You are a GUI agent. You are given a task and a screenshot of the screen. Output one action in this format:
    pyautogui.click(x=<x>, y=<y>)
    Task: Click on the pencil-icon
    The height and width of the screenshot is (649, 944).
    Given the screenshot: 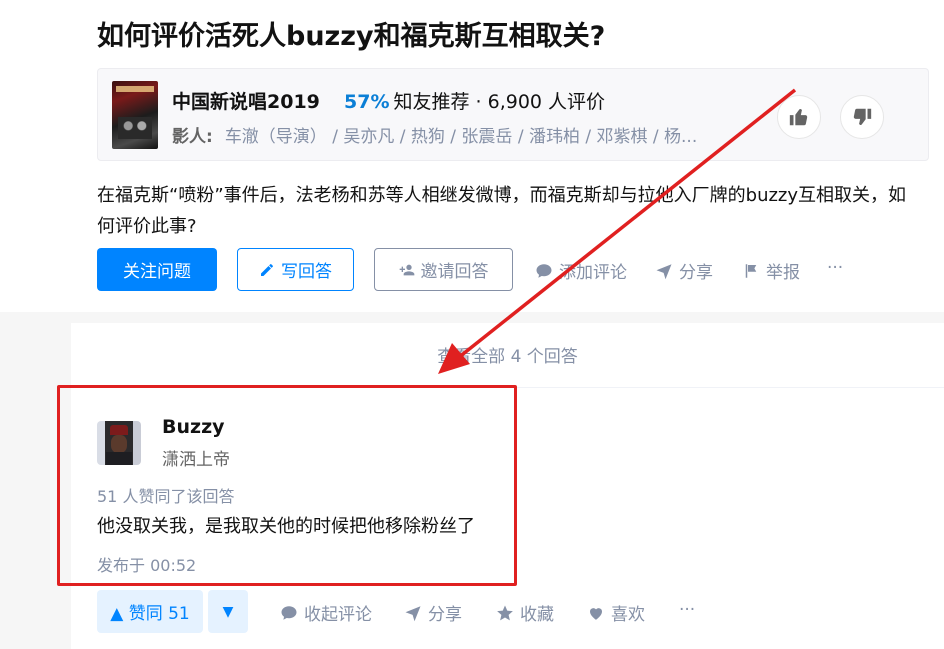 What is the action you would take?
    pyautogui.click(x=267, y=269)
    